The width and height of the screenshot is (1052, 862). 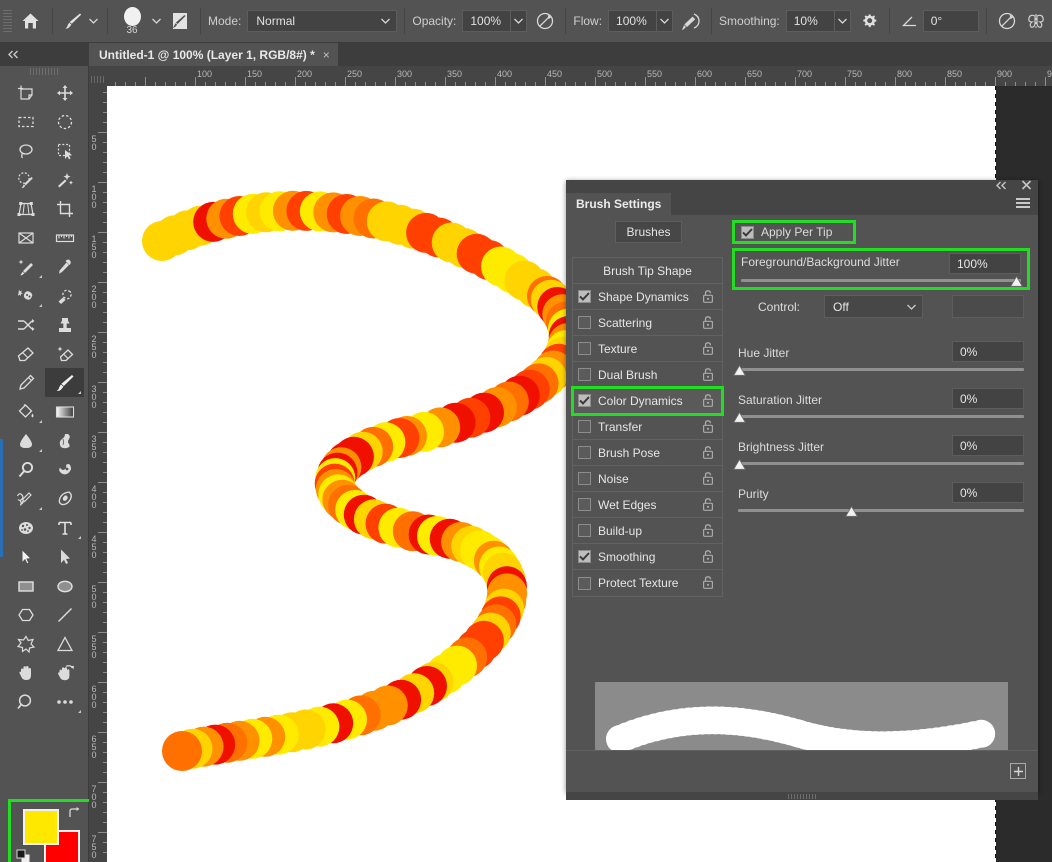 I want to click on edit-toolbar-tool, so click(x=64, y=701).